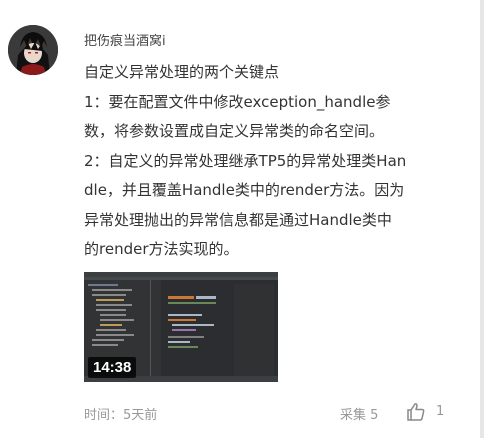  Describe the element at coordinates (440, 411) in the screenshot. I see `like-count: 1` at that location.